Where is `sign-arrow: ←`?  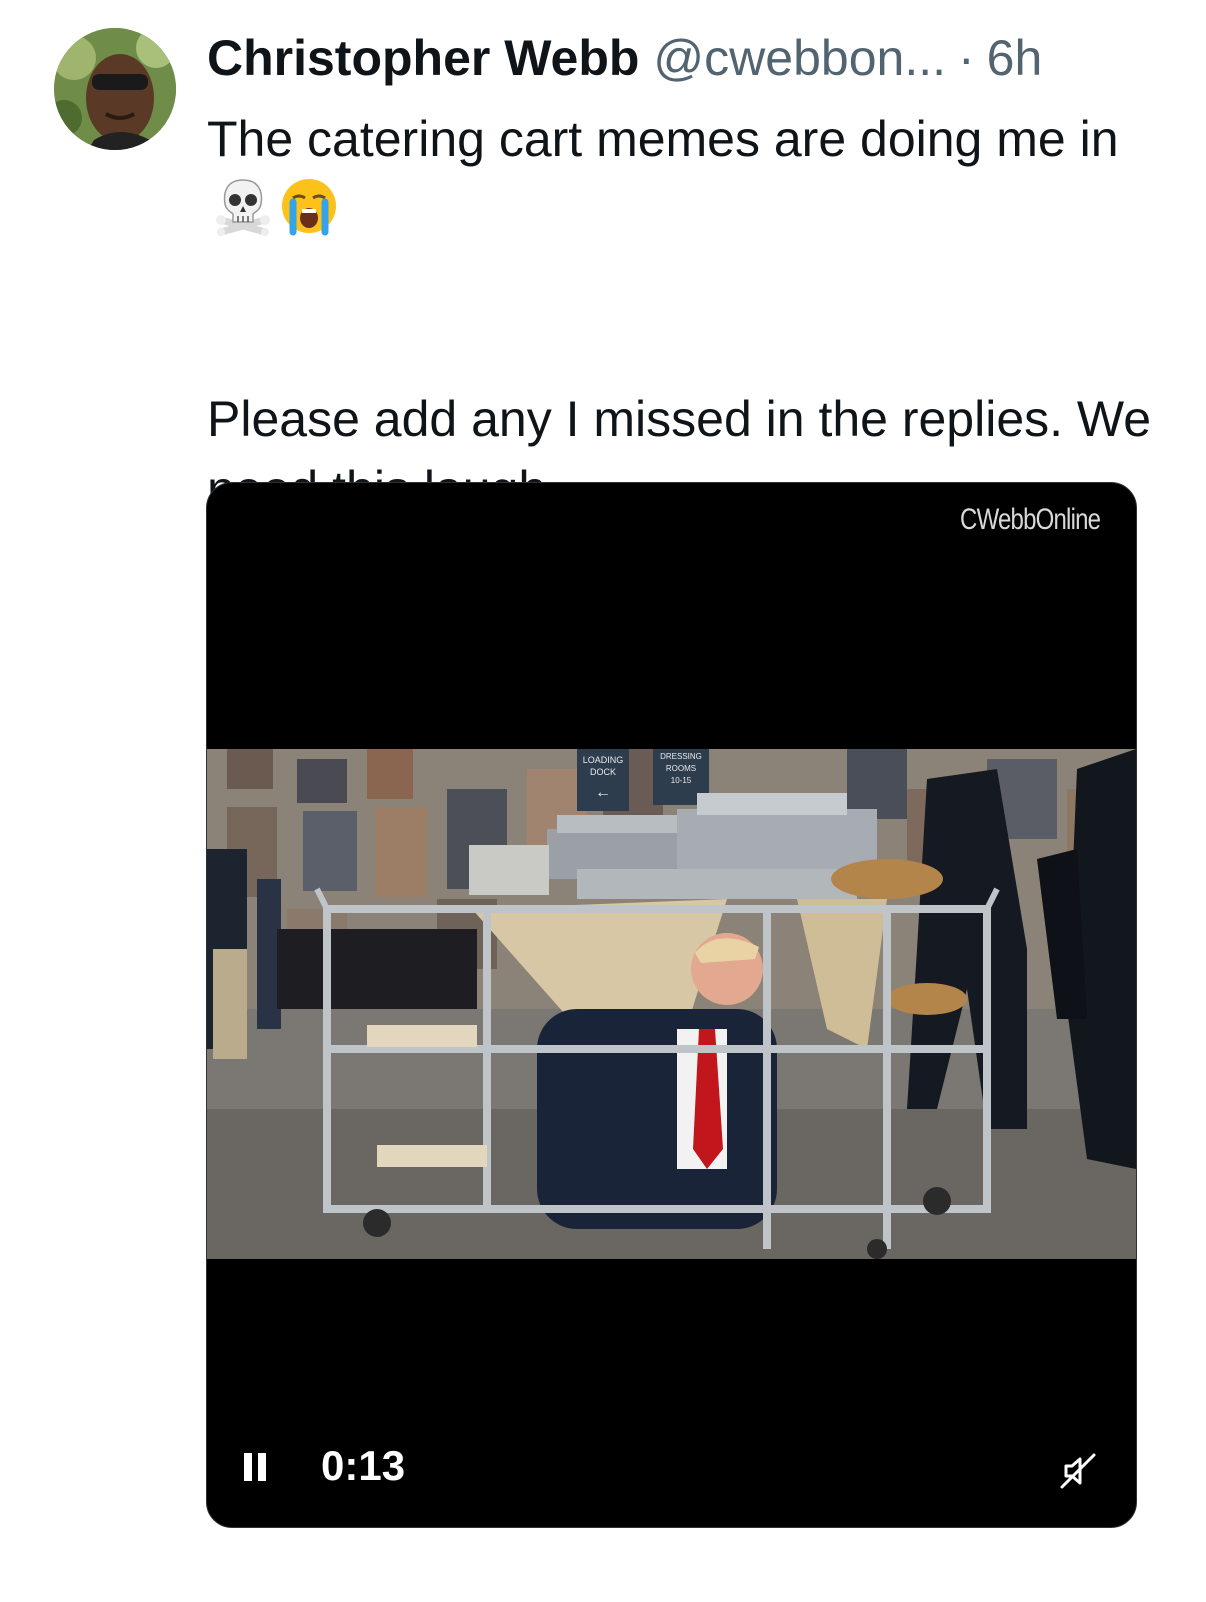
sign-arrow: ← is located at coordinates (603, 792).